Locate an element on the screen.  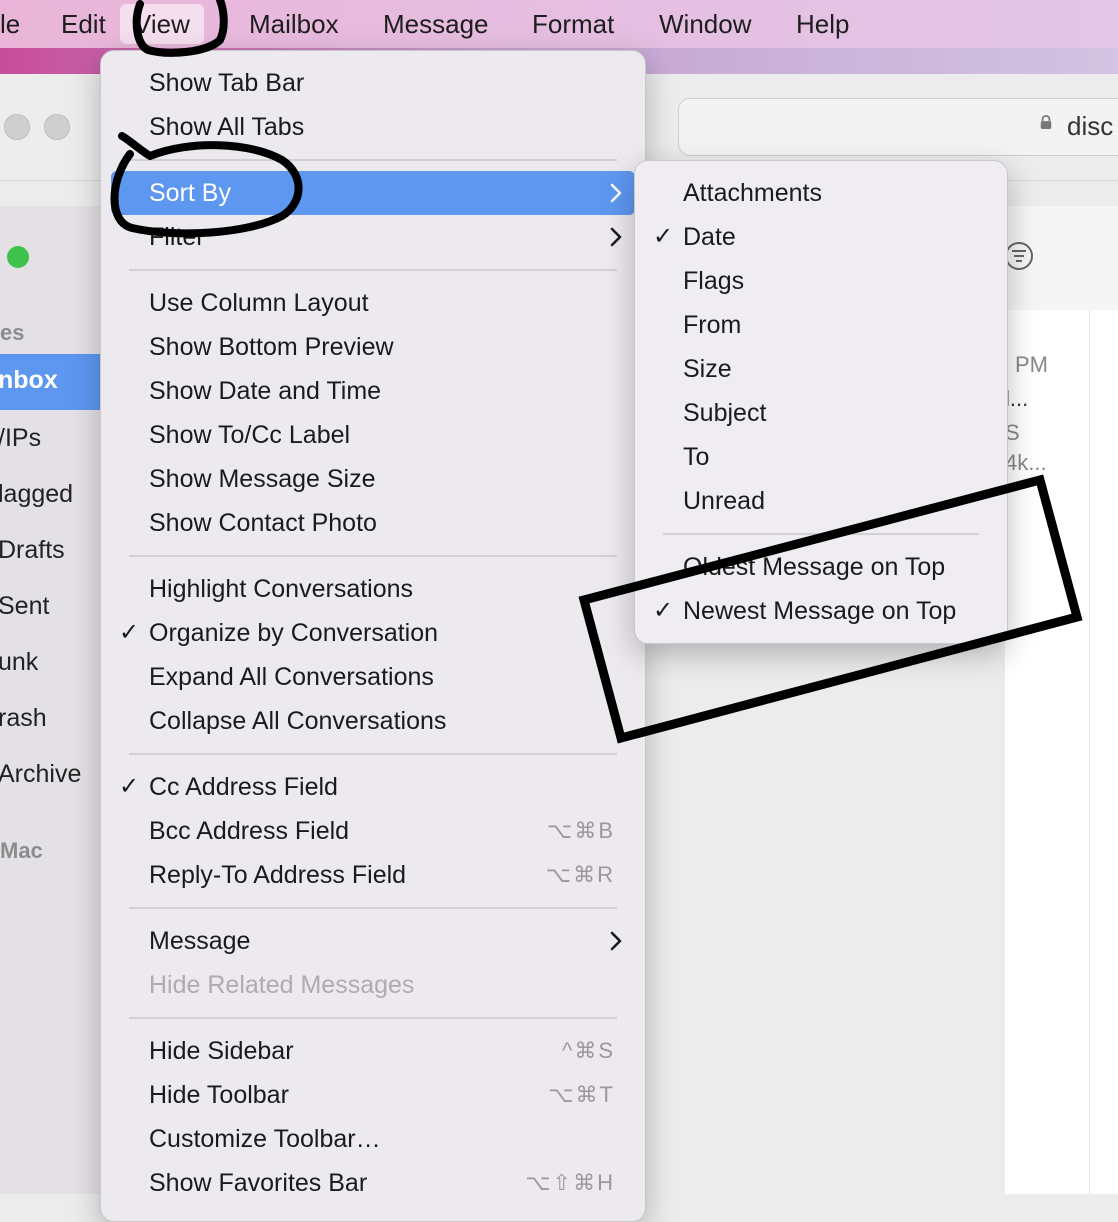
menu-item-label: Hide Toolbar is located at coordinates (219, 1095).